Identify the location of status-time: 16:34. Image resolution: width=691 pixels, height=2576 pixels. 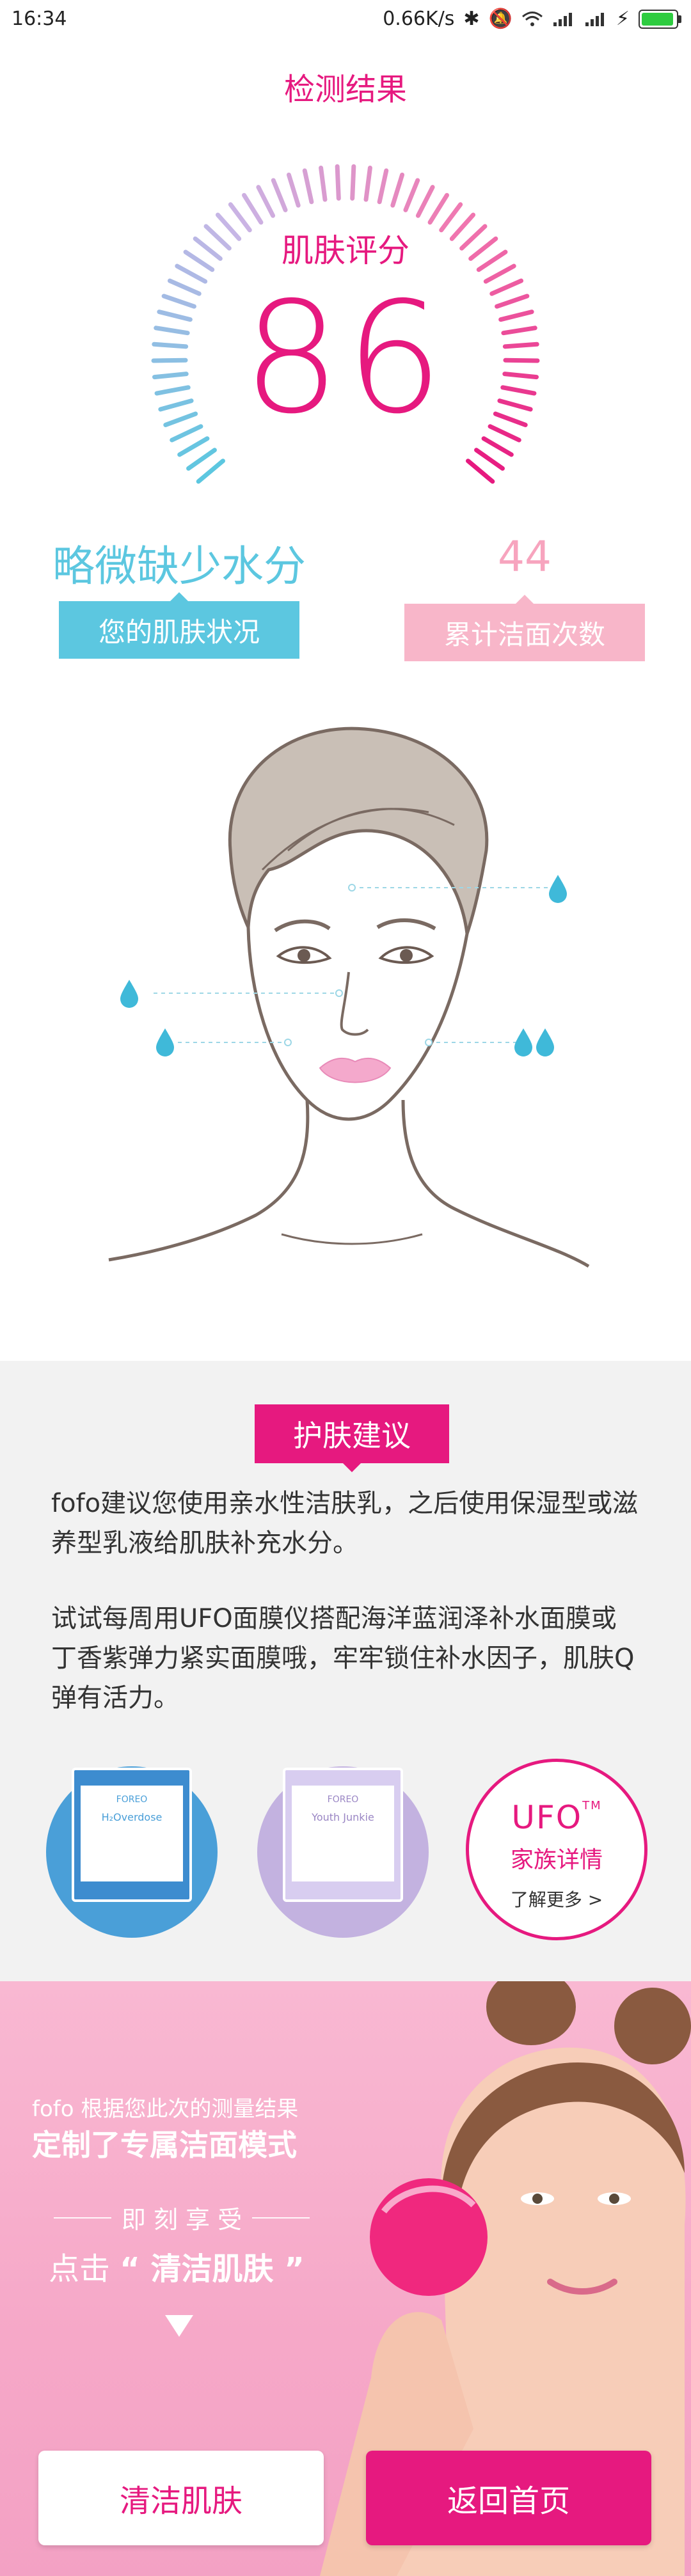
(39, 19).